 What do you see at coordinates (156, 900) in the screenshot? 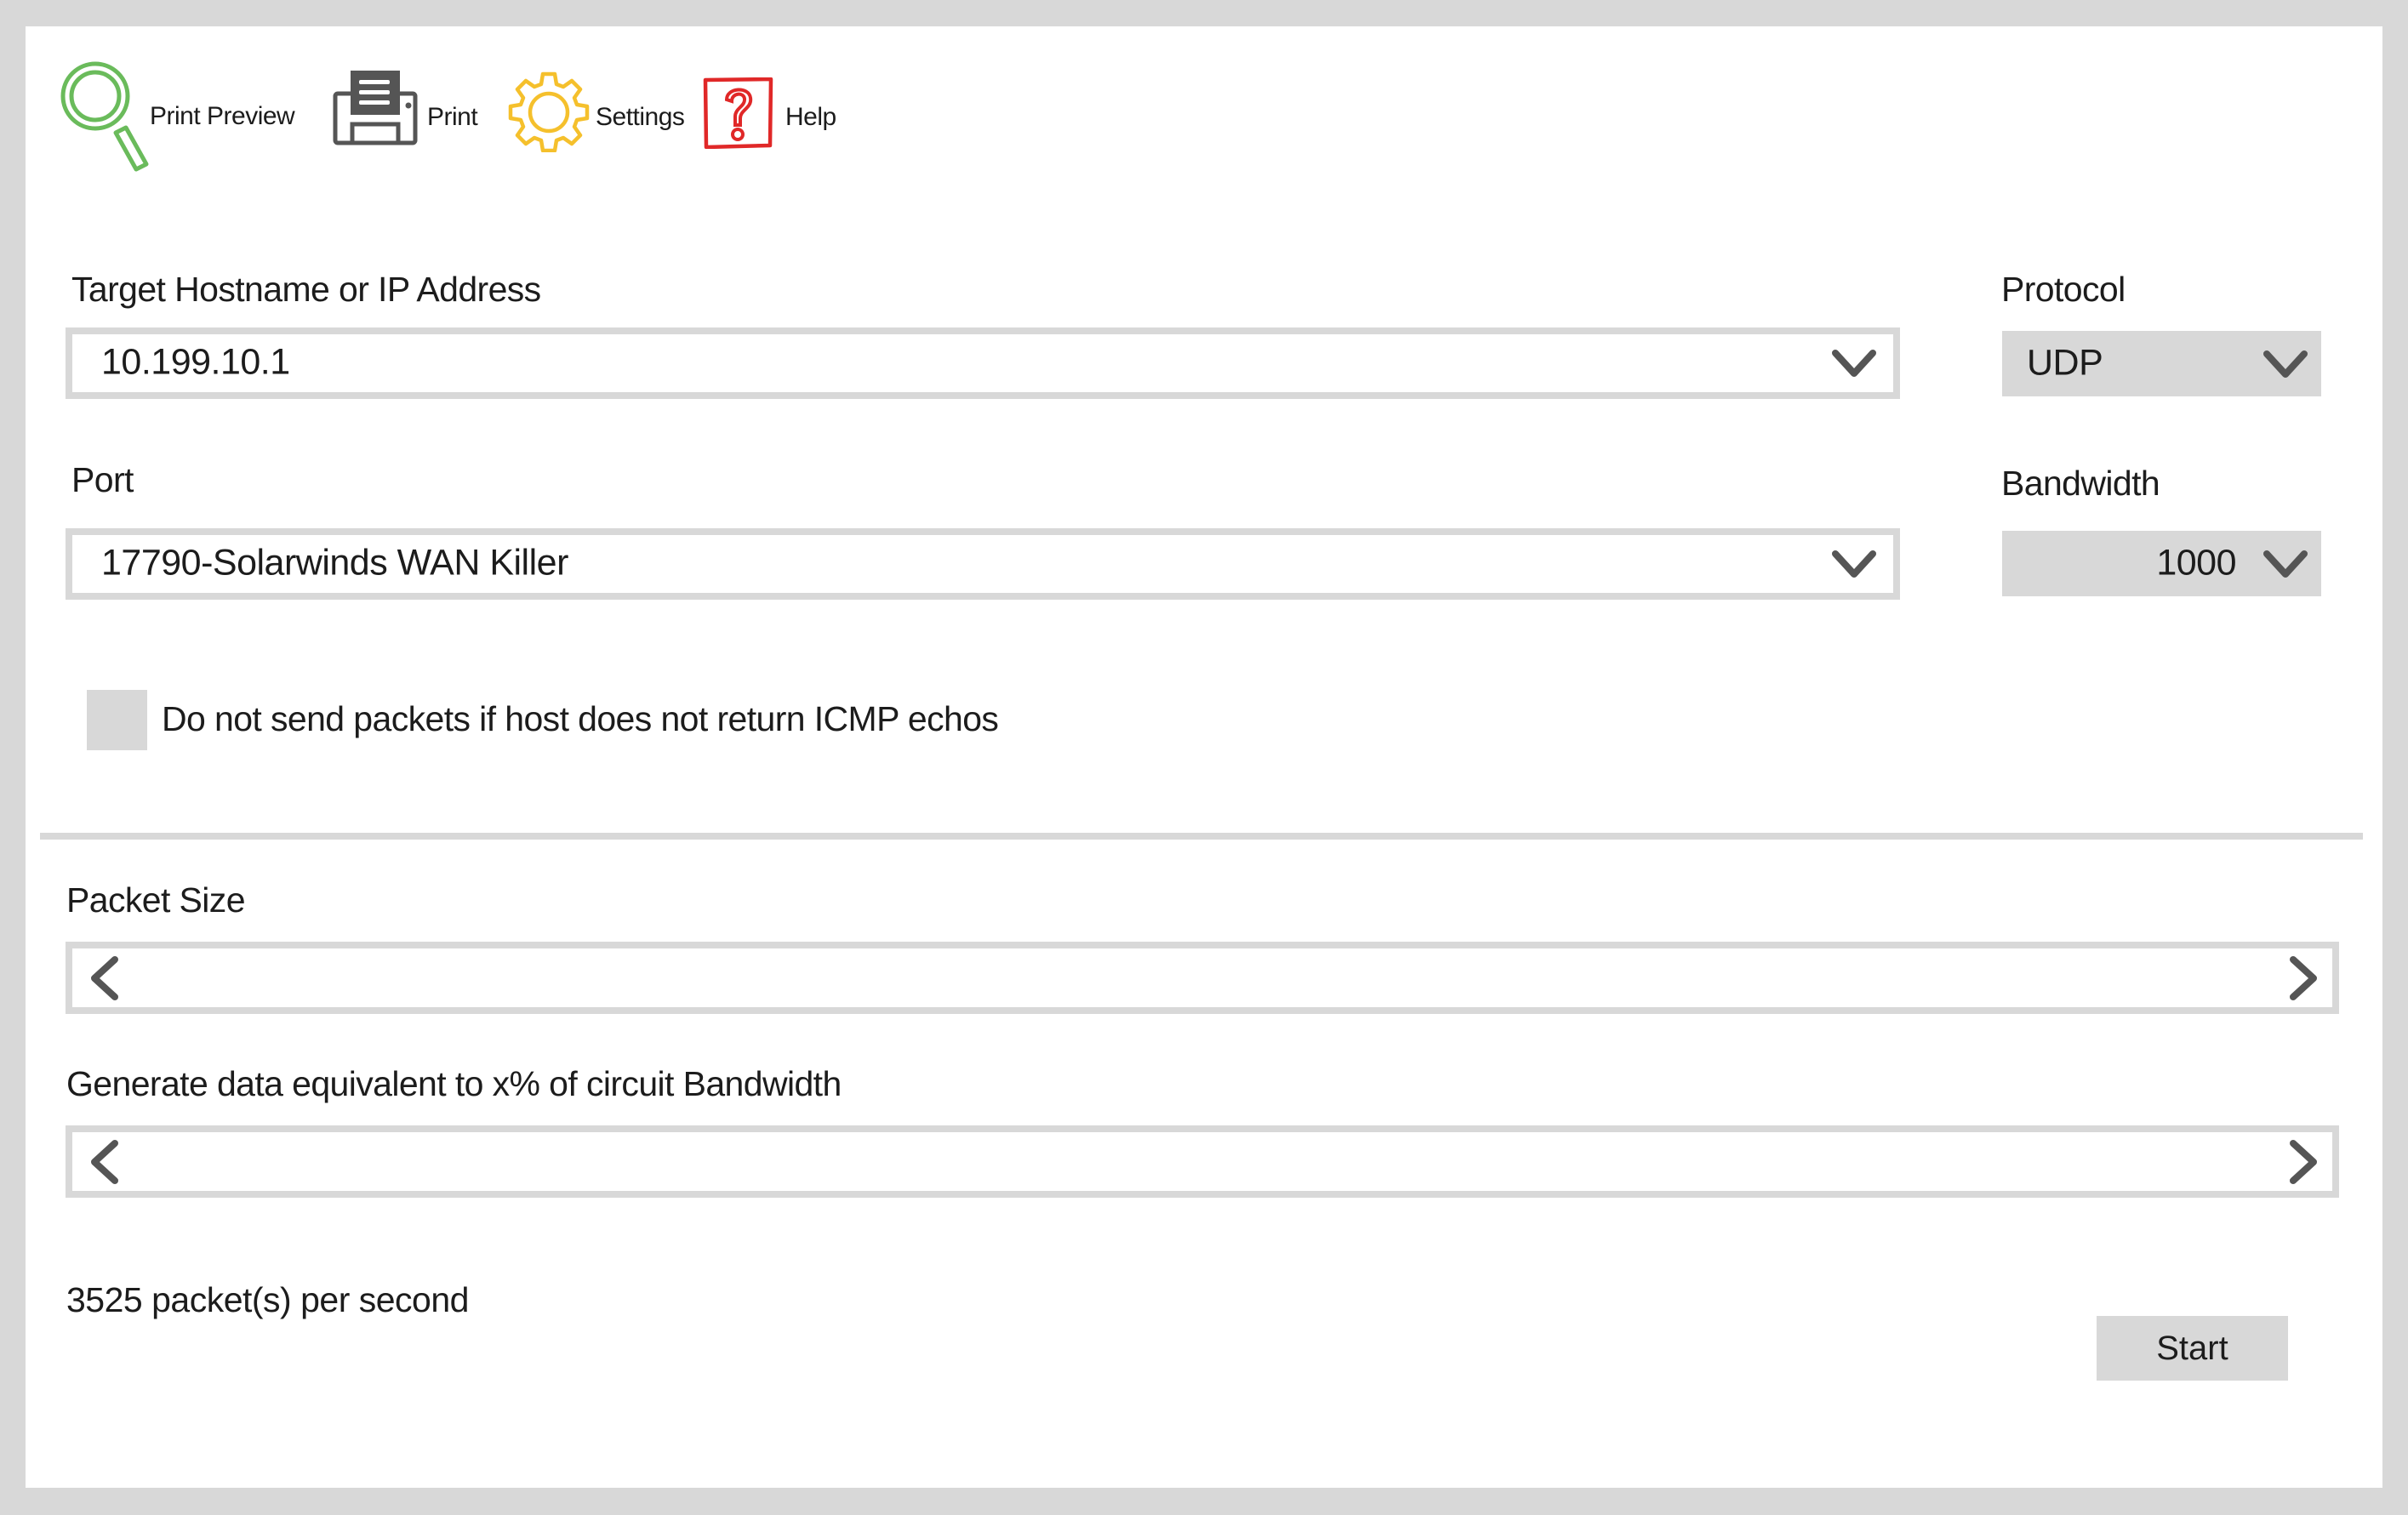
I see `packet-size-label: Packet Size` at bounding box center [156, 900].